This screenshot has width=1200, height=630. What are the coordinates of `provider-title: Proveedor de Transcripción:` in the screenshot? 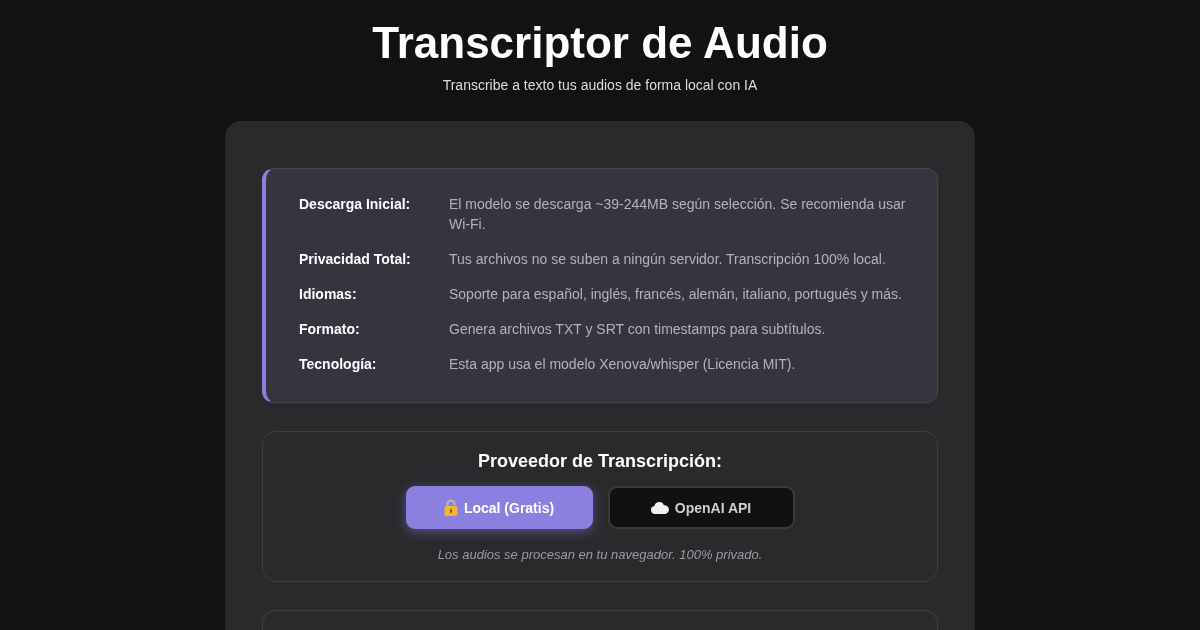 It's located at (600, 461).